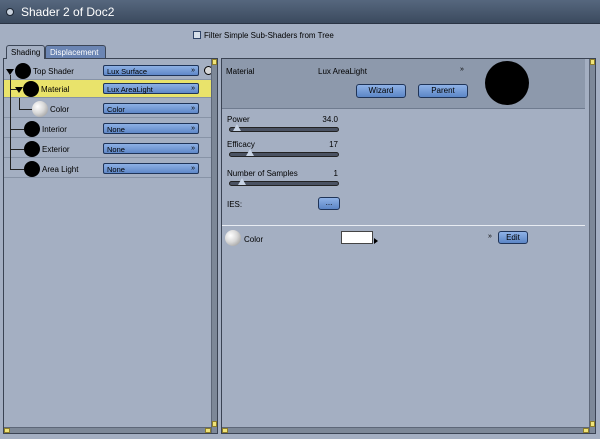  What do you see at coordinates (151, 70) in the screenshot?
I see `top-shader-dropdown: Lux Surface»` at bounding box center [151, 70].